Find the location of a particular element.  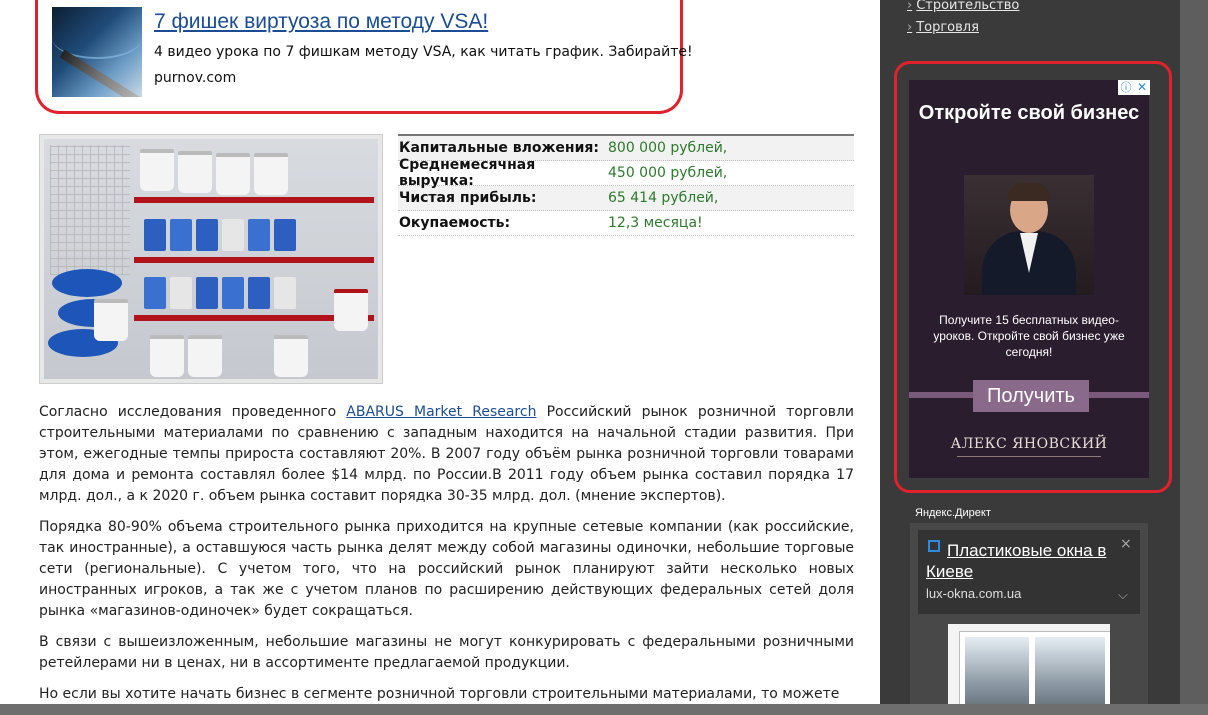

yandex-ad-title: Пластиковые окна в Киеве is located at coordinates (1021, 561).